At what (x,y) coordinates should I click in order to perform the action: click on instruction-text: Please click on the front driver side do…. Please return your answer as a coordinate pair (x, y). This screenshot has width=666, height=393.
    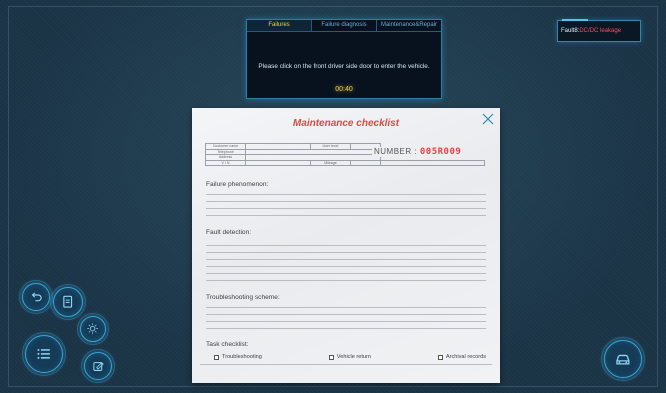
    Looking at the image, I should click on (344, 66).